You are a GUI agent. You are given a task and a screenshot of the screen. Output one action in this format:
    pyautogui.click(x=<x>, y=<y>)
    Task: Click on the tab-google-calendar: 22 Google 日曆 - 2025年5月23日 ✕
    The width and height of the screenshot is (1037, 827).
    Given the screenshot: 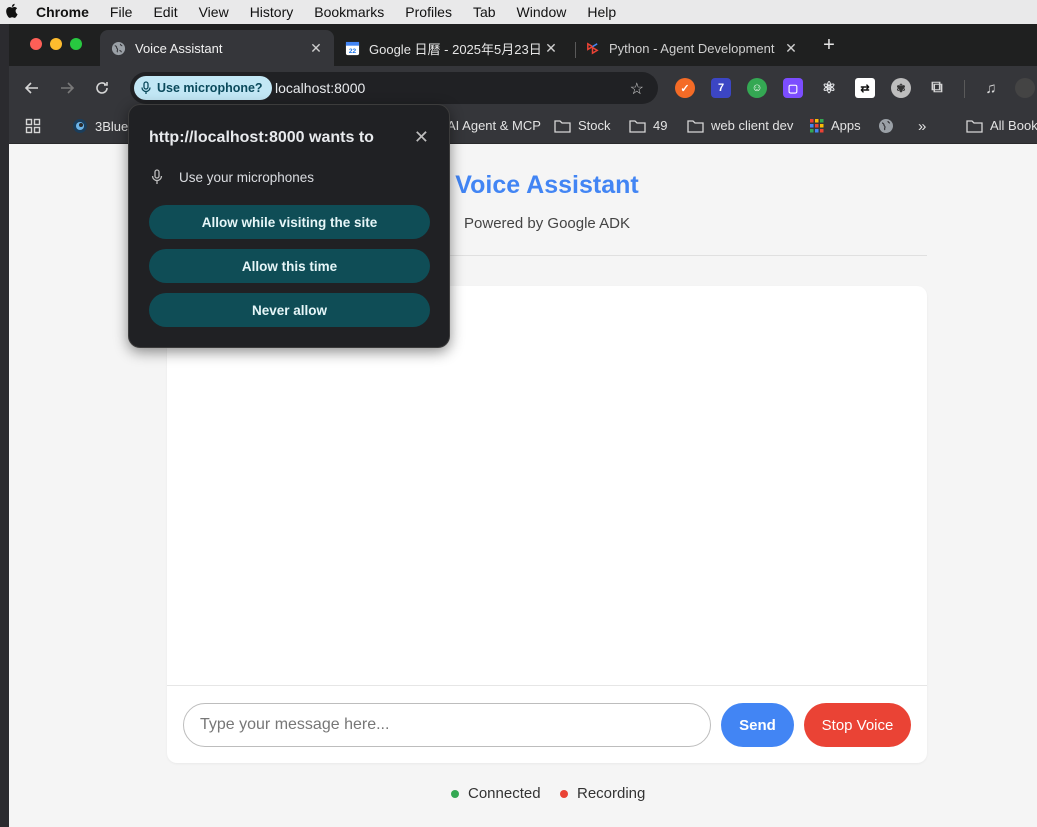 What is the action you would take?
    pyautogui.click(x=451, y=48)
    